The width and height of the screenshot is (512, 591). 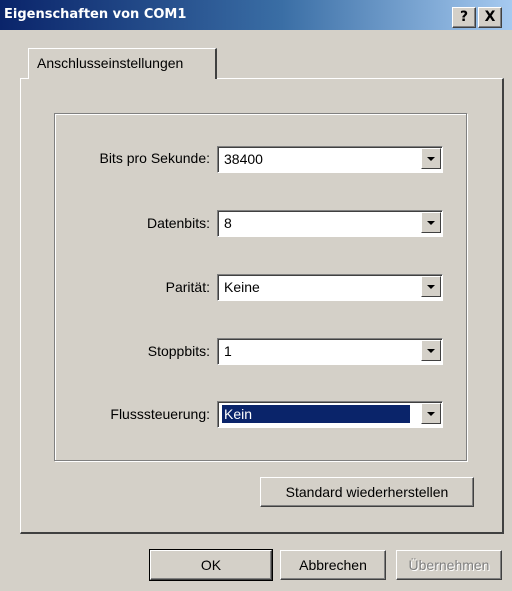 What do you see at coordinates (490, 17) in the screenshot?
I see `close-button: X` at bounding box center [490, 17].